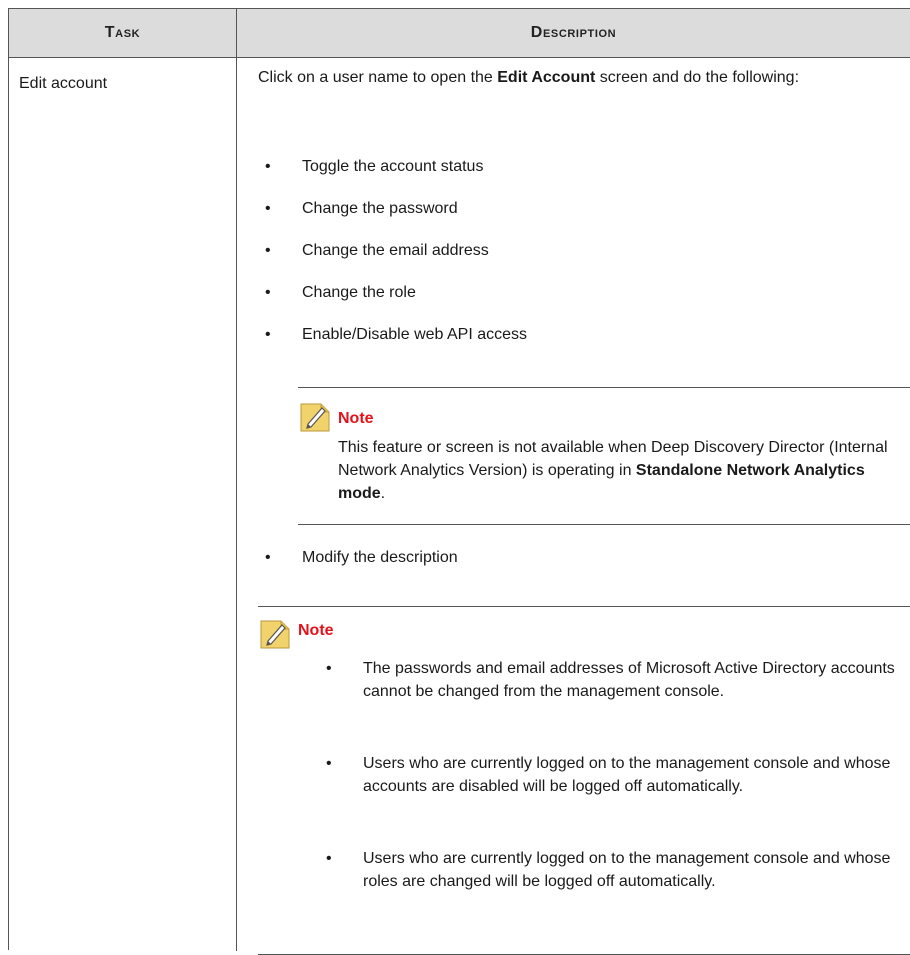 This screenshot has height=955, width=910. Describe the element at coordinates (383, 493) in the screenshot. I see `note-text-end: .` at that location.